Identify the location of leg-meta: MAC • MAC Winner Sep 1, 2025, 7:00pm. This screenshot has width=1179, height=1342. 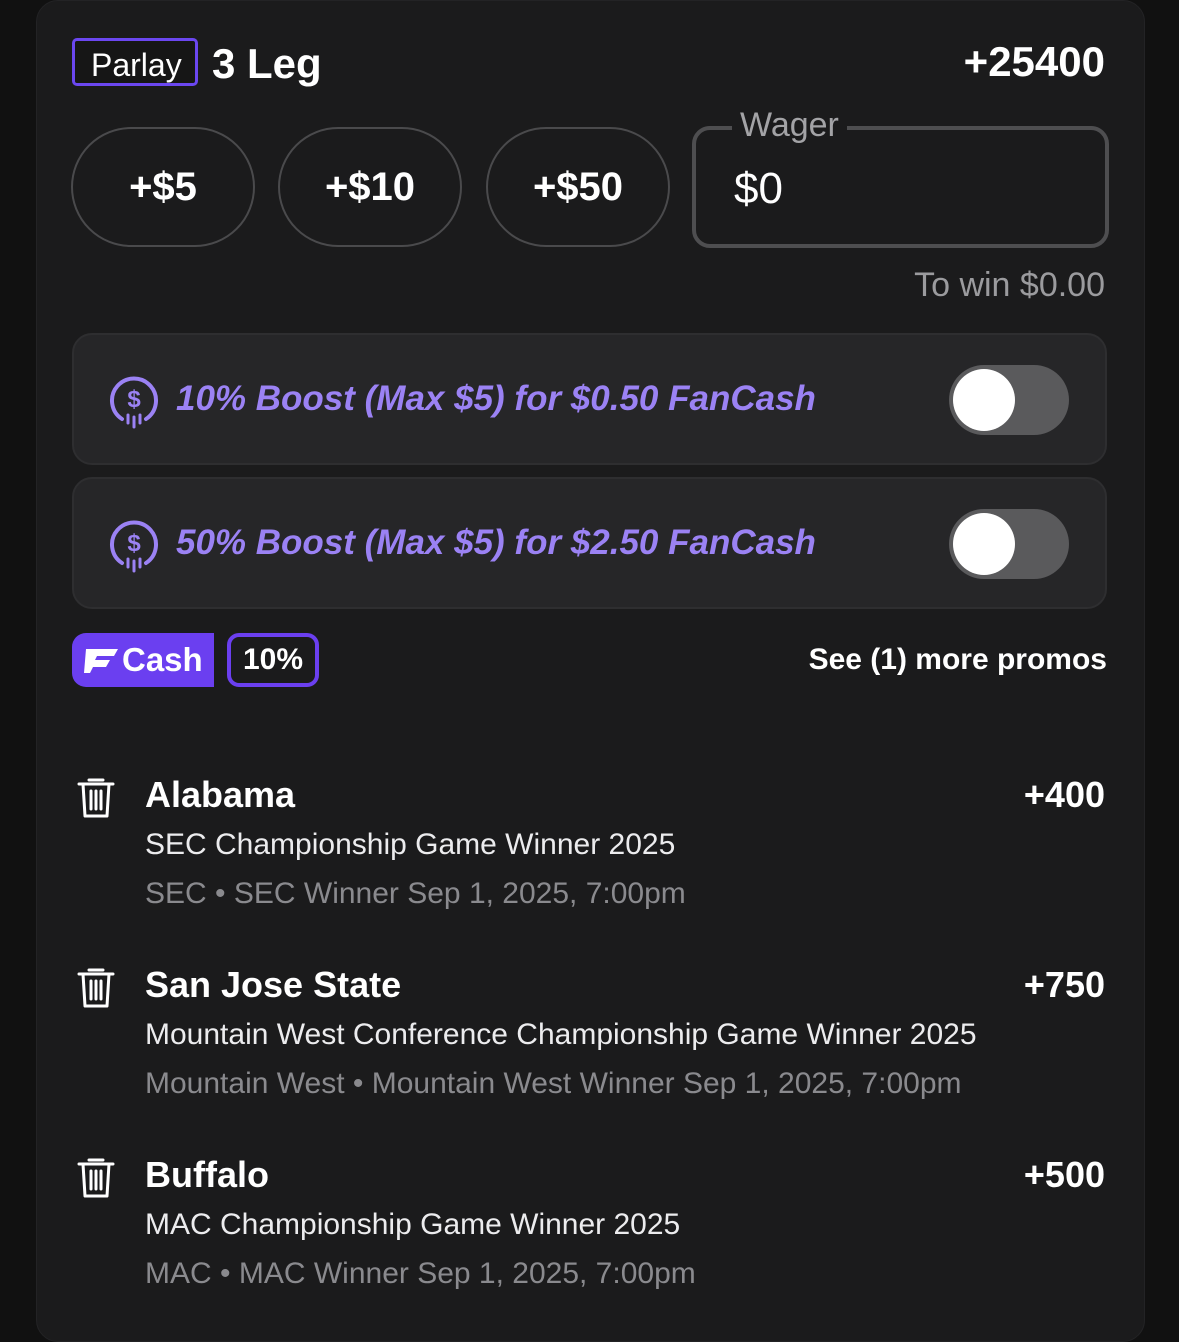
(420, 1273).